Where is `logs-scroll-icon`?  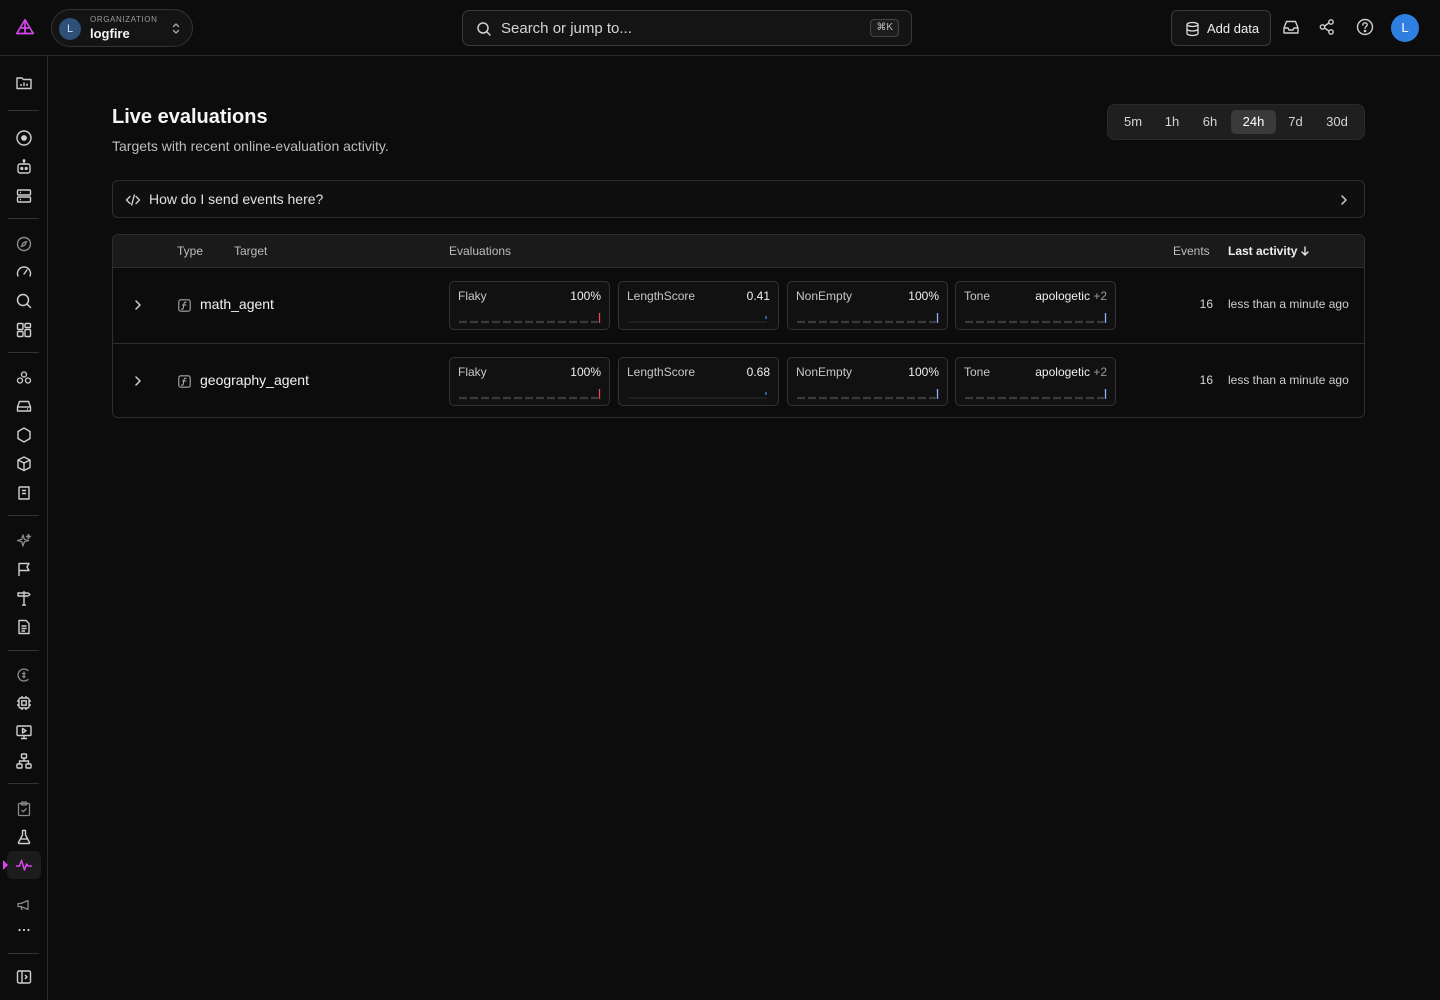
logs-scroll-icon is located at coordinates (24, 493).